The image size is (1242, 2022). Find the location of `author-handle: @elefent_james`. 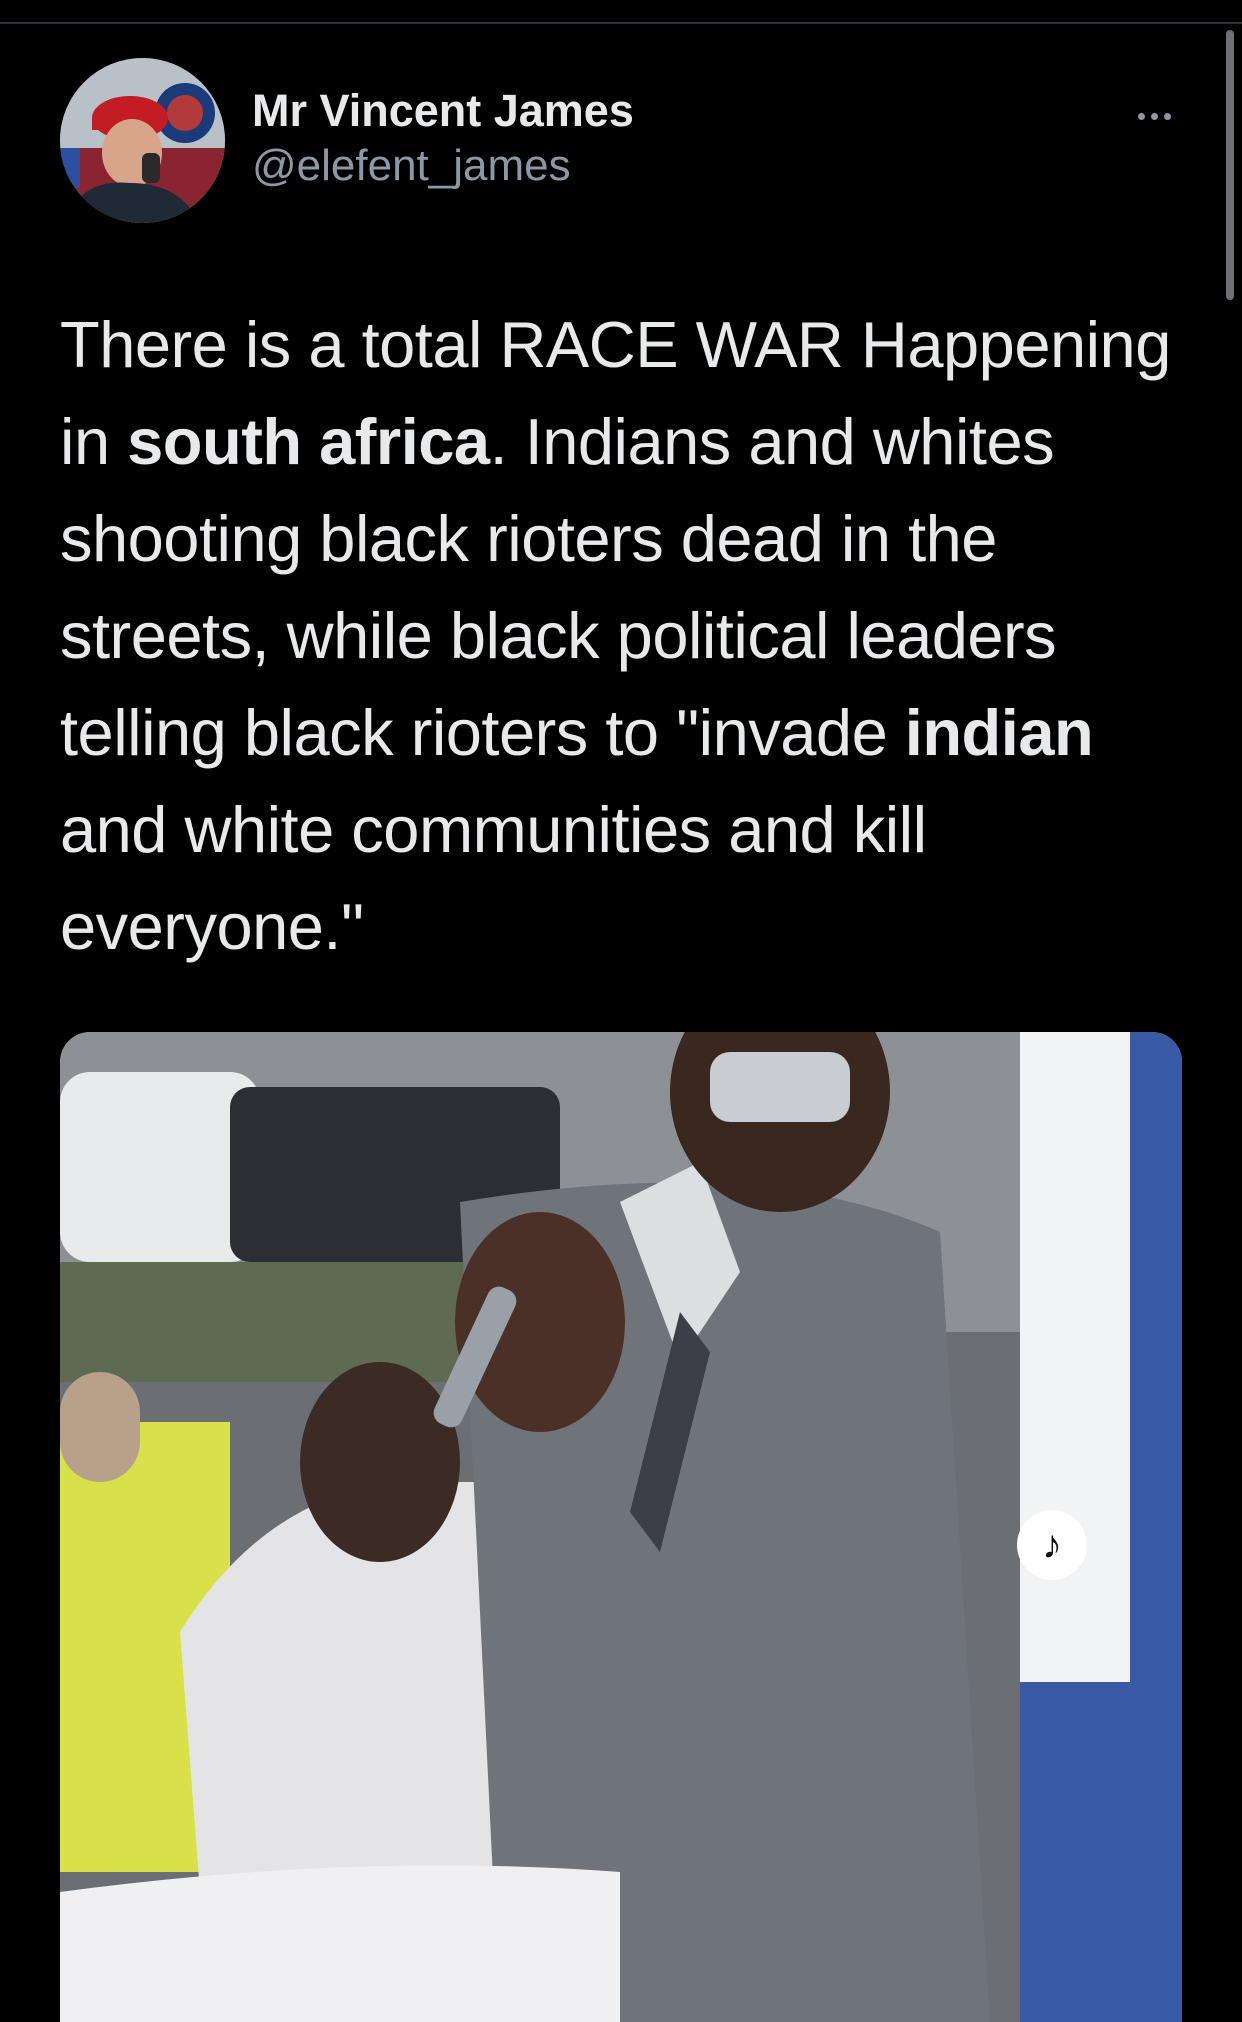

author-handle: @elefent_james is located at coordinates (443, 166).